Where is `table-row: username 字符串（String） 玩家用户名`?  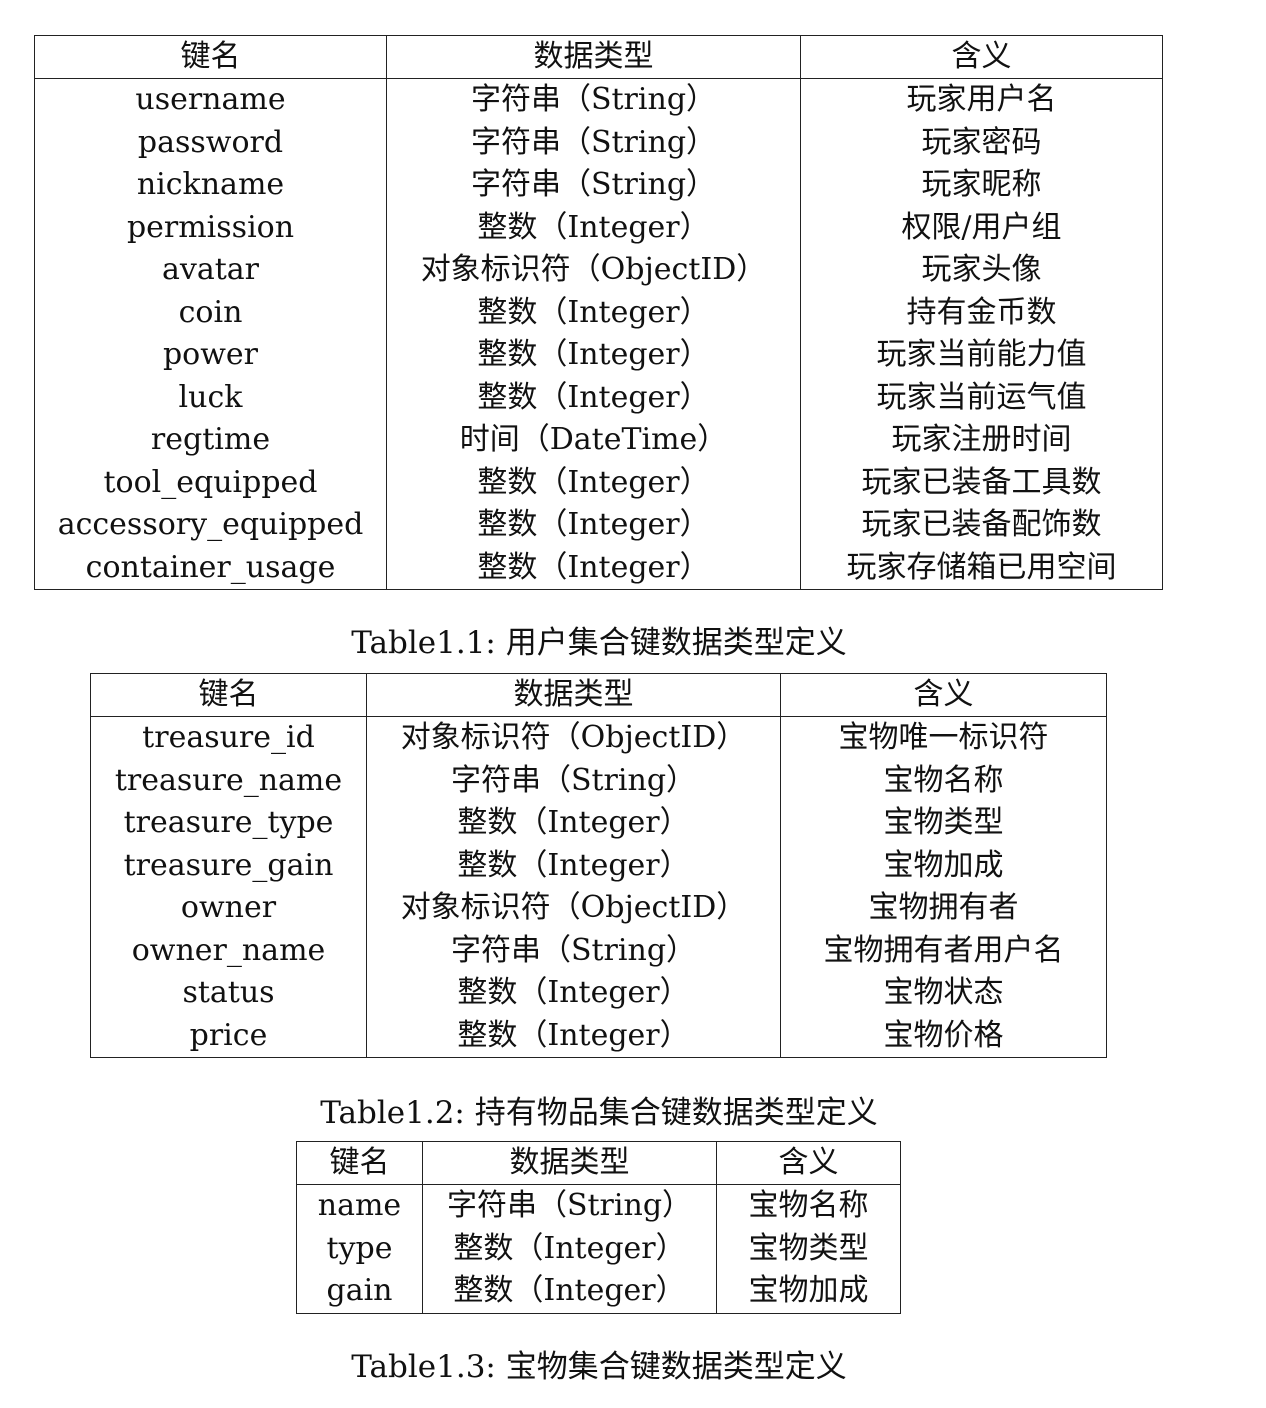
table-row: username 字符串（String） 玩家用户名 is located at coordinates (598, 100).